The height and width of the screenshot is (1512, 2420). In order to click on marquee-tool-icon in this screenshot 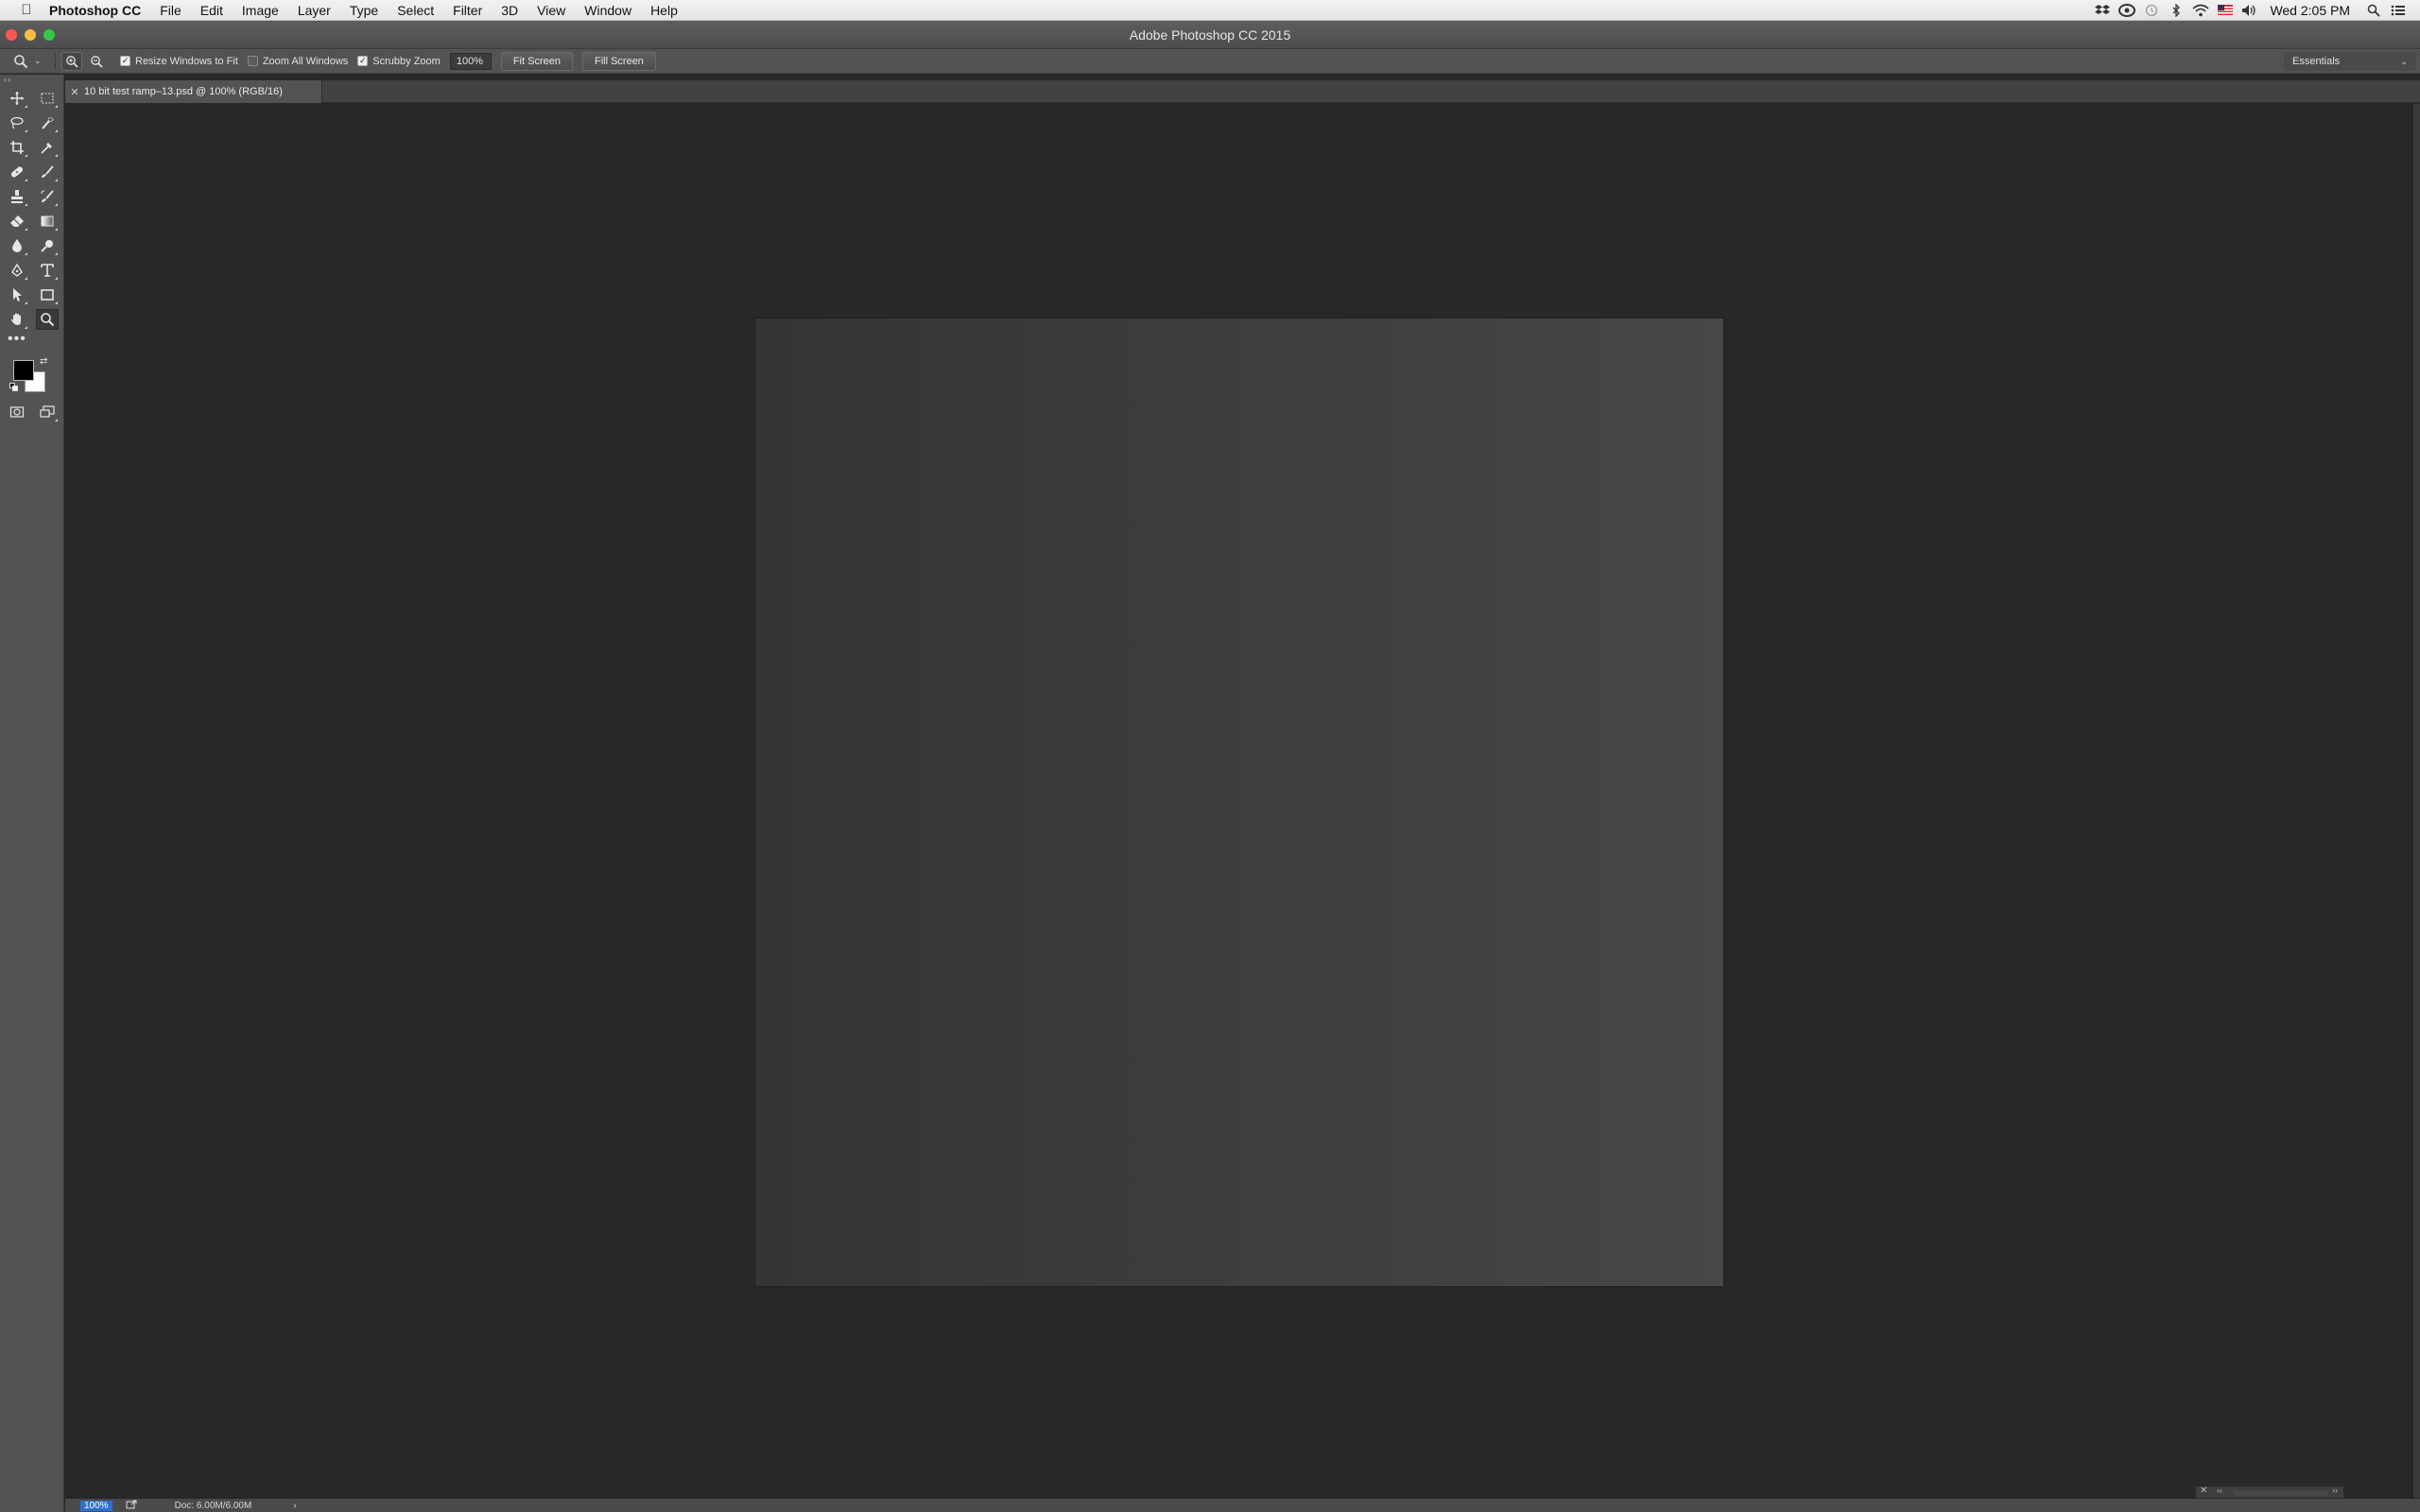, I will do `click(47, 98)`.